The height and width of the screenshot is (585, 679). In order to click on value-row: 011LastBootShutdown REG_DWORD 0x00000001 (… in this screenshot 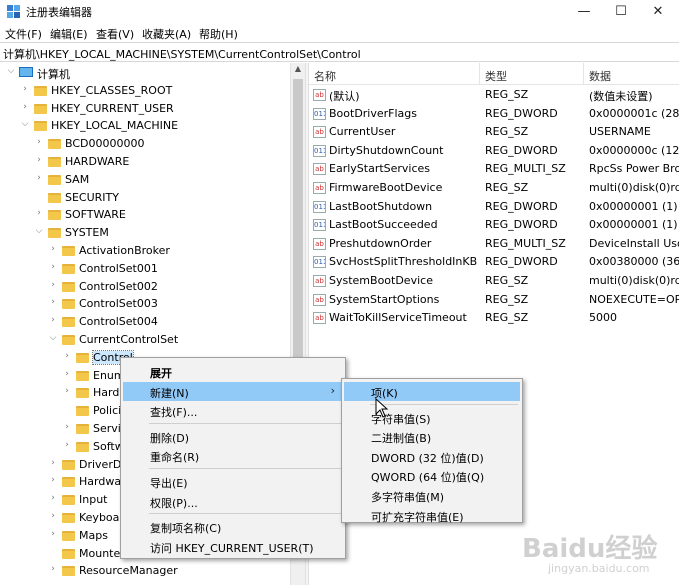, I will do `click(494, 207)`.